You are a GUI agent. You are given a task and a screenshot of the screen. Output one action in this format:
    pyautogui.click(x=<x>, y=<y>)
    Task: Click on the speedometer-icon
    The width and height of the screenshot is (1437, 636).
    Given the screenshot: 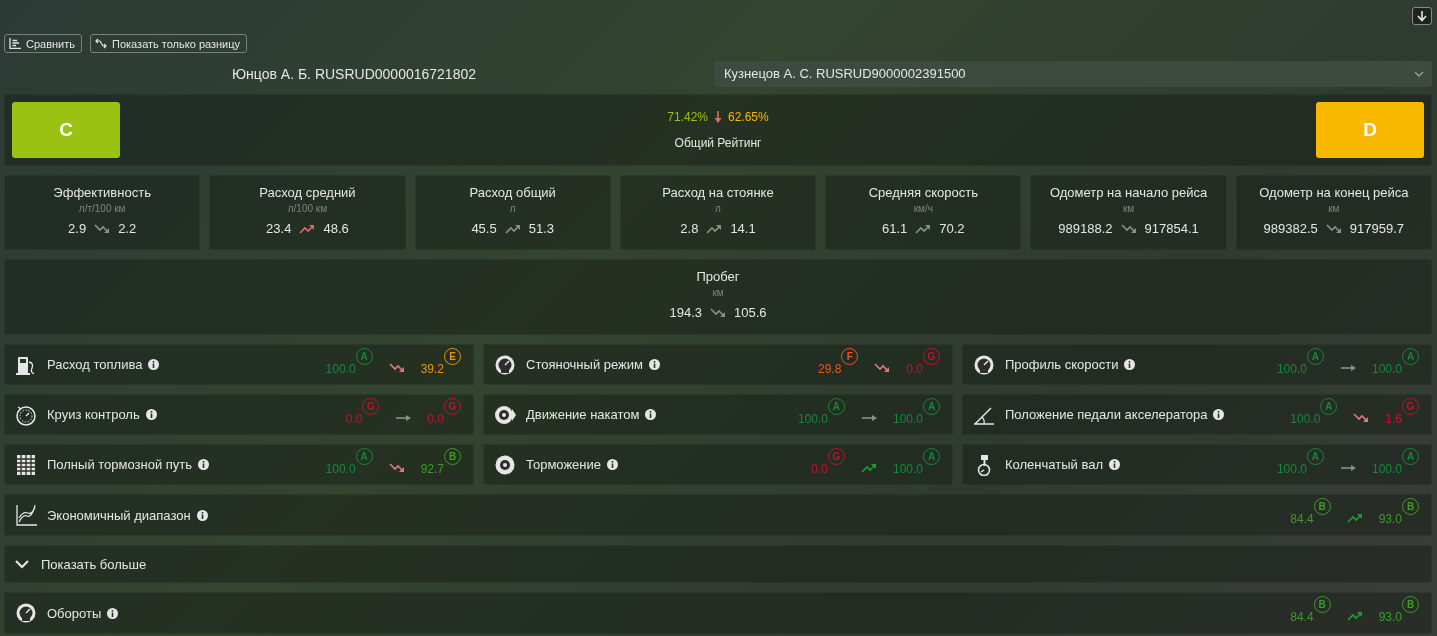 What is the action you would take?
    pyautogui.click(x=26, y=414)
    